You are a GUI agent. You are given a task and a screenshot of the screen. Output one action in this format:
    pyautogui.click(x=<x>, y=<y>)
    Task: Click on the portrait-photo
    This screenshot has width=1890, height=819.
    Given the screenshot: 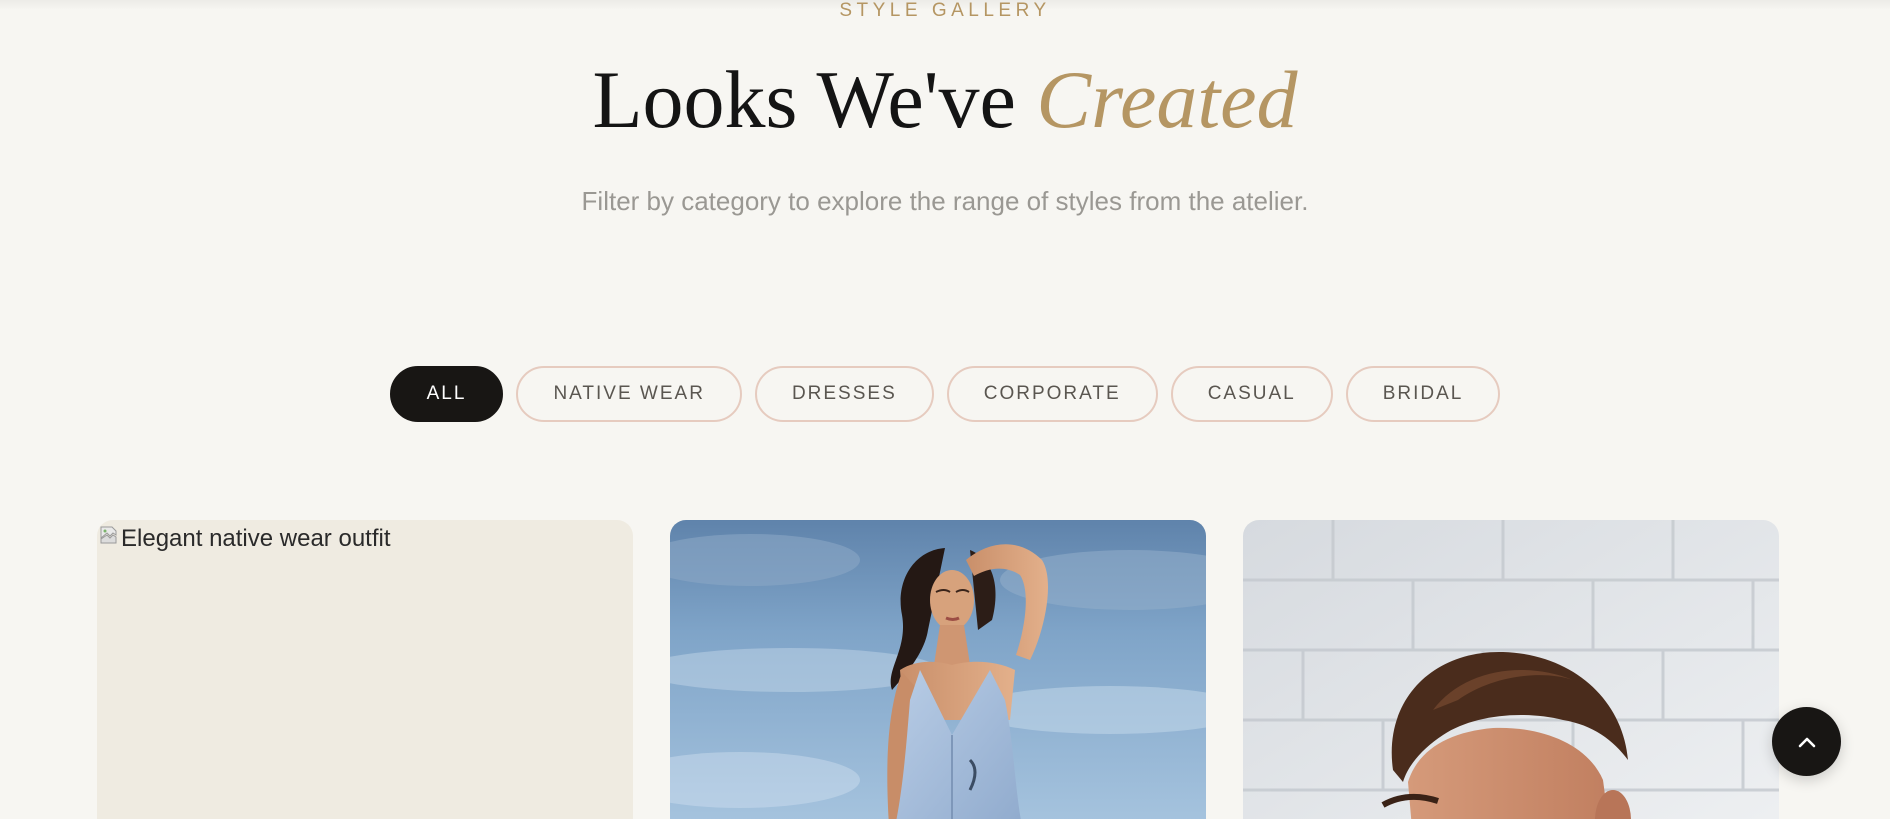 What is the action you would take?
    pyautogui.click(x=1511, y=669)
    